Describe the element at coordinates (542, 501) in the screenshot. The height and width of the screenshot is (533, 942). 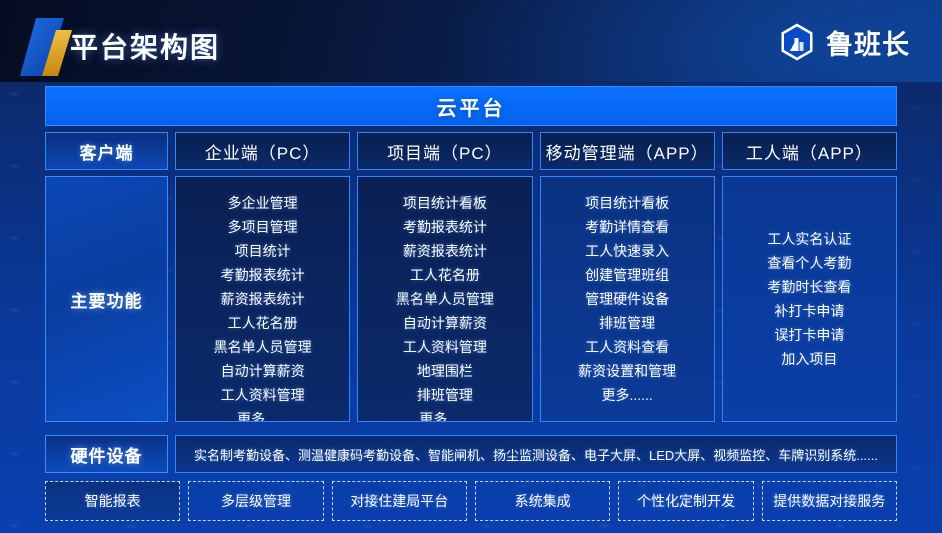
I see `capability-chip: 系统集成` at that location.